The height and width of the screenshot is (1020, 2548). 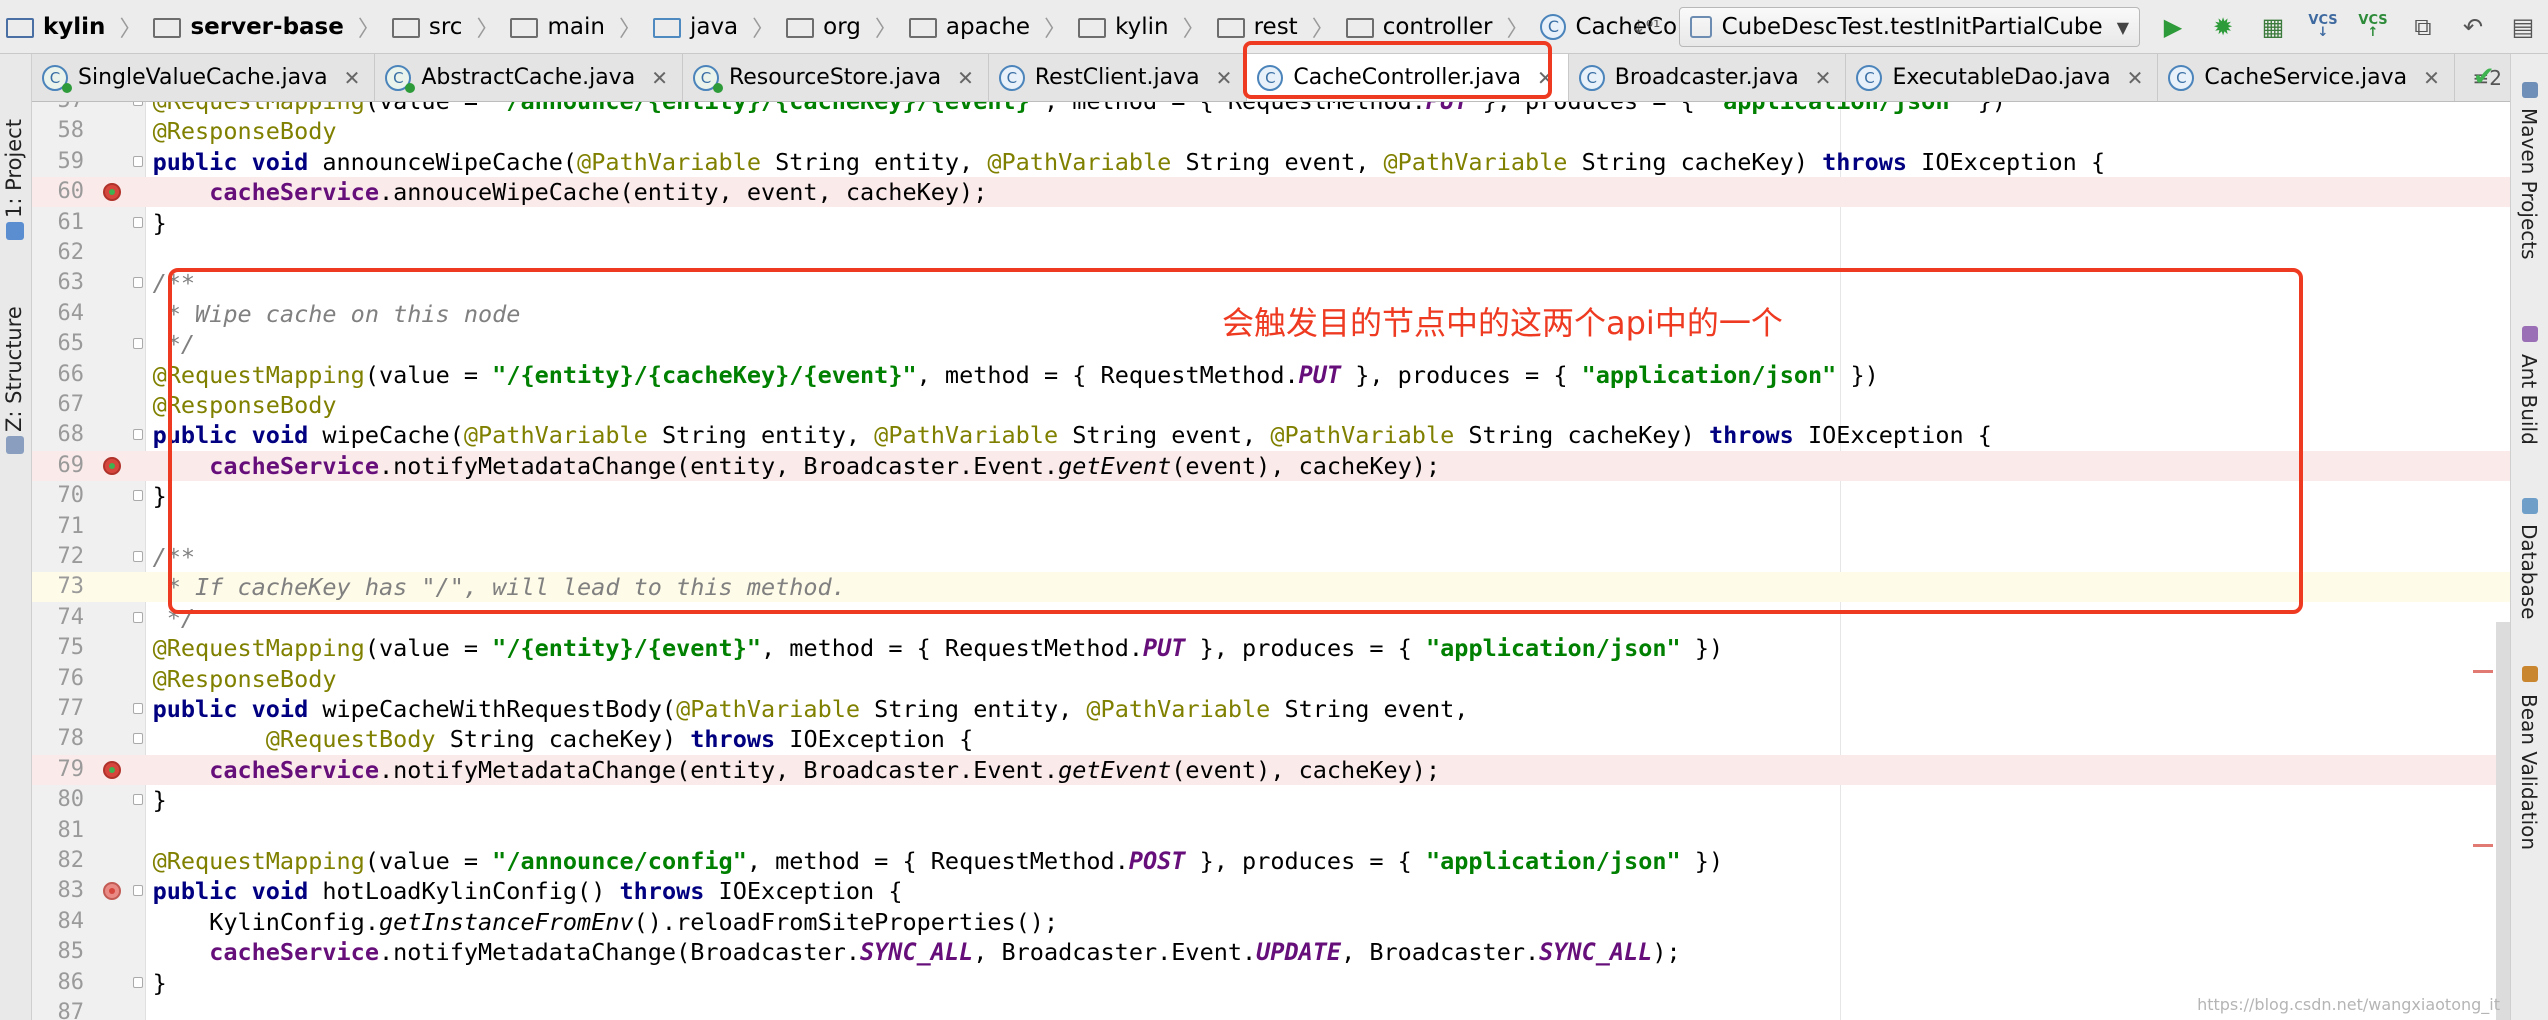 I want to click on line-number: 68, so click(x=58, y=435).